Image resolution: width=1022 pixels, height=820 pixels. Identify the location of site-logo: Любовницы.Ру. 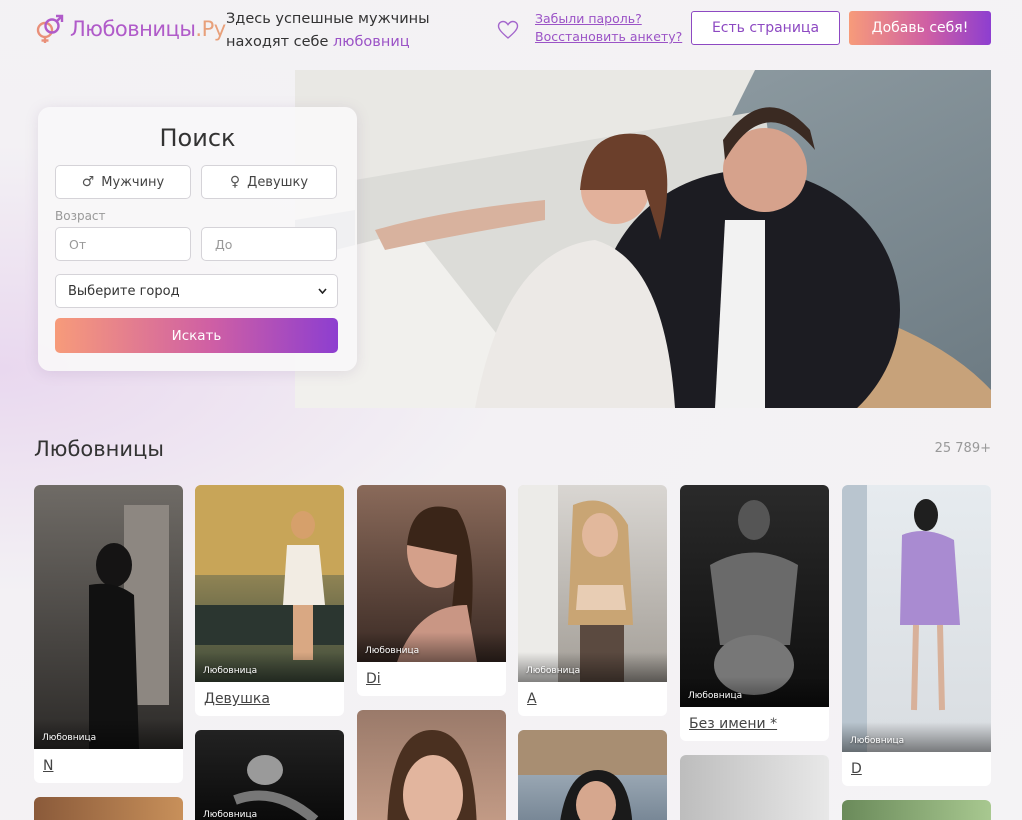
(130, 29).